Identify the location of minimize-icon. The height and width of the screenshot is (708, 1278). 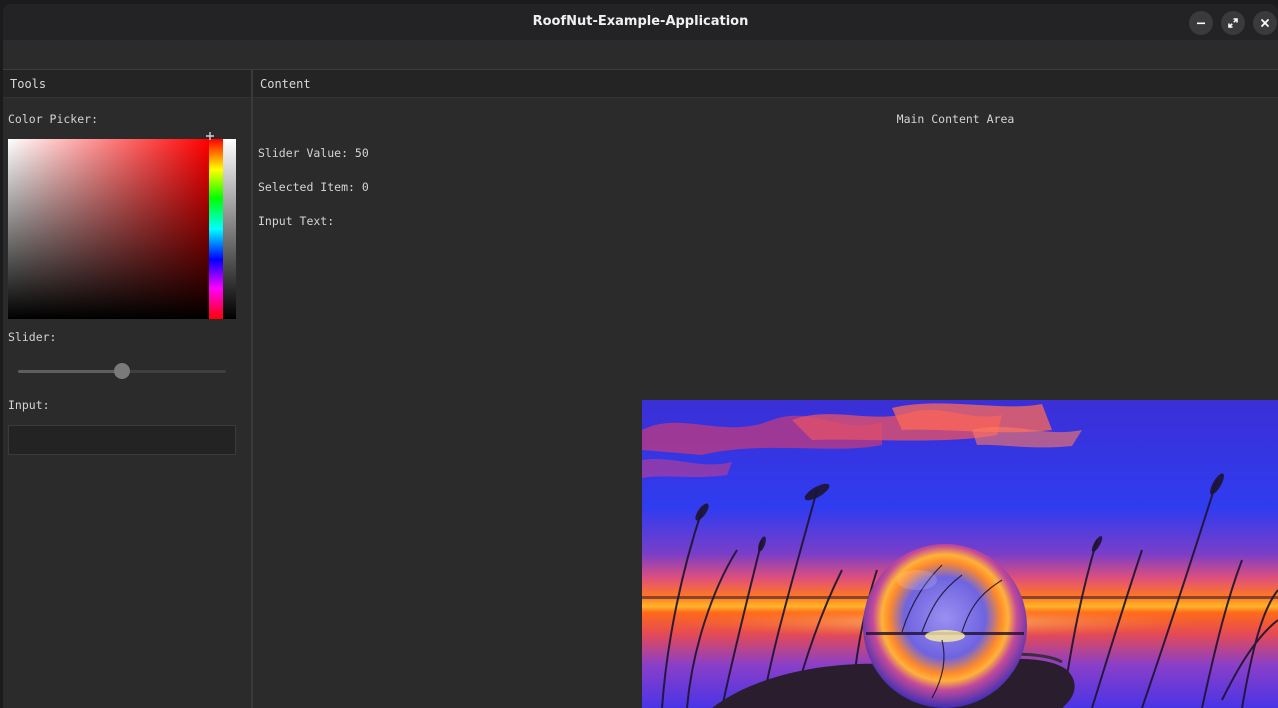
(1201, 23).